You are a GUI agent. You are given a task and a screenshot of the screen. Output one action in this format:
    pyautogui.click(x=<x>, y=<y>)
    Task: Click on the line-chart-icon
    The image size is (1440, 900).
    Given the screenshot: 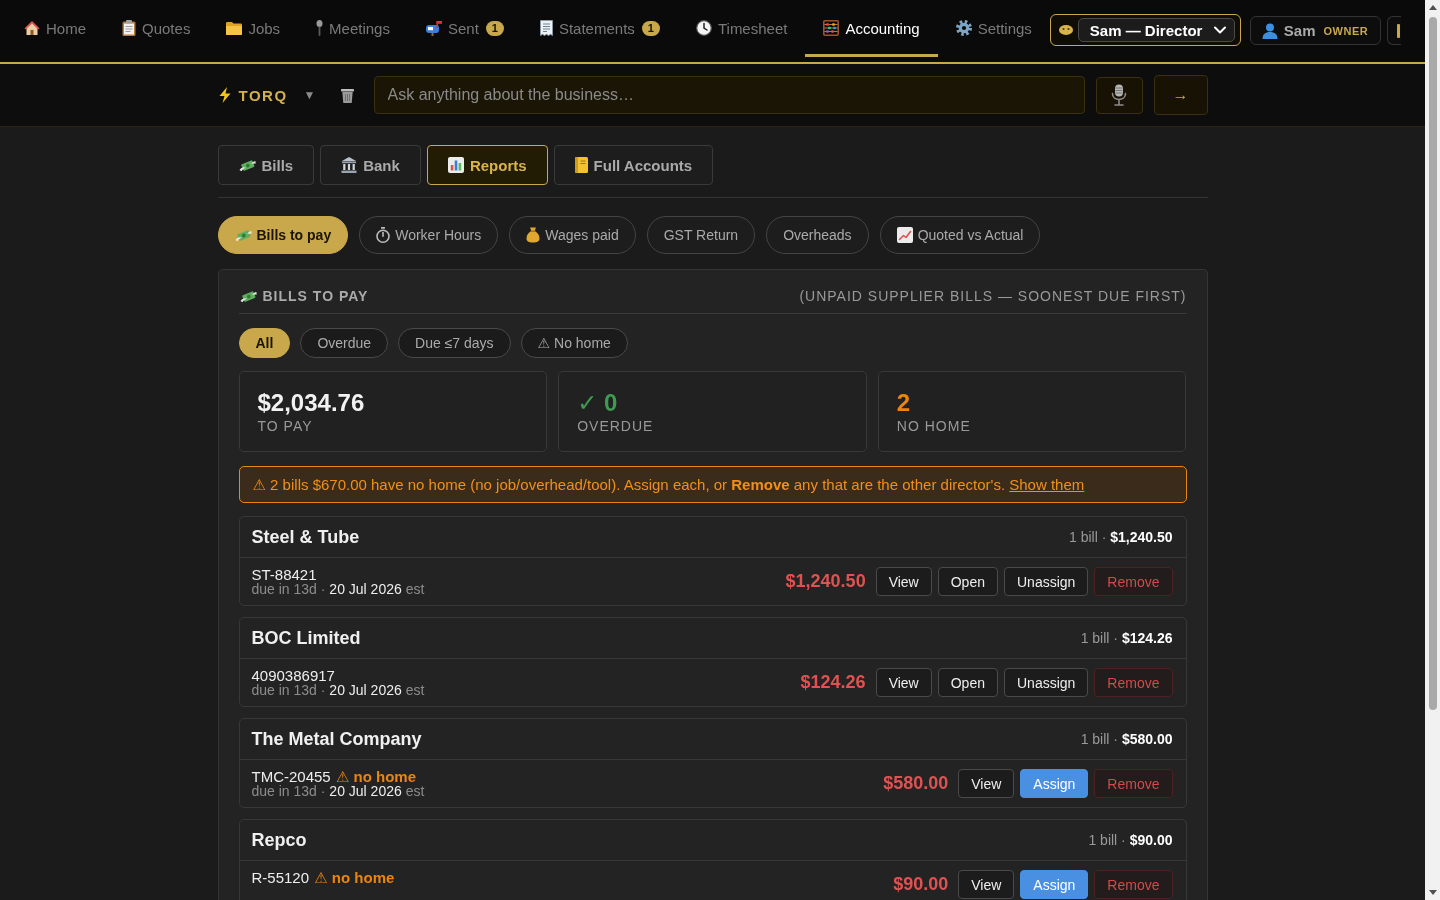 What is the action you would take?
    pyautogui.click(x=904, y=235)
    